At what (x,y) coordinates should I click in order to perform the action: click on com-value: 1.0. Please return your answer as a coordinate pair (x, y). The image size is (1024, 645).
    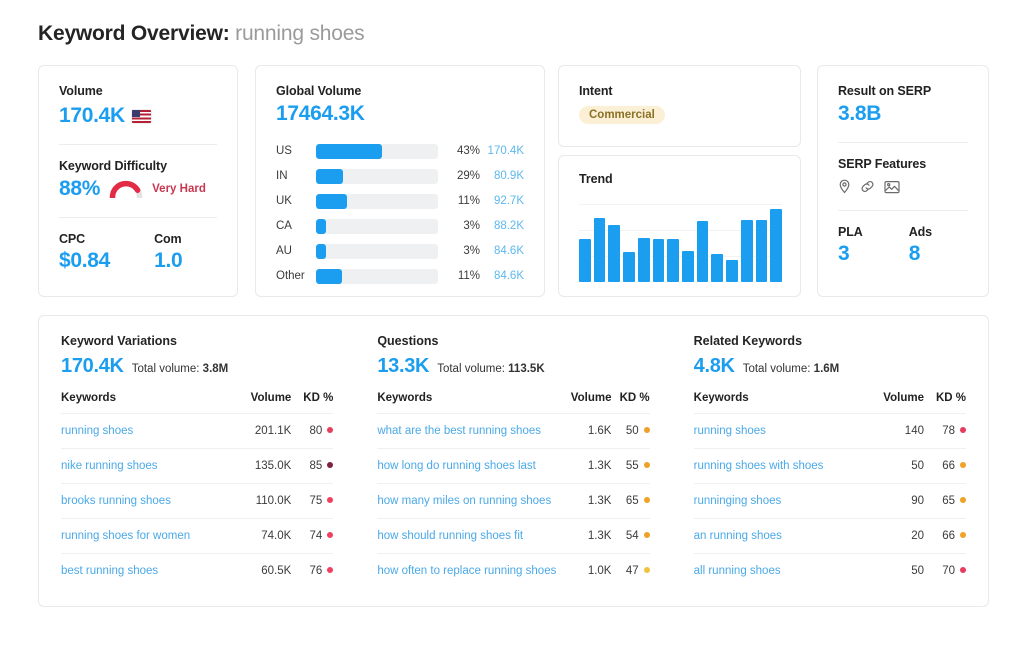
    Looking at the image, I should click on (168, 260).